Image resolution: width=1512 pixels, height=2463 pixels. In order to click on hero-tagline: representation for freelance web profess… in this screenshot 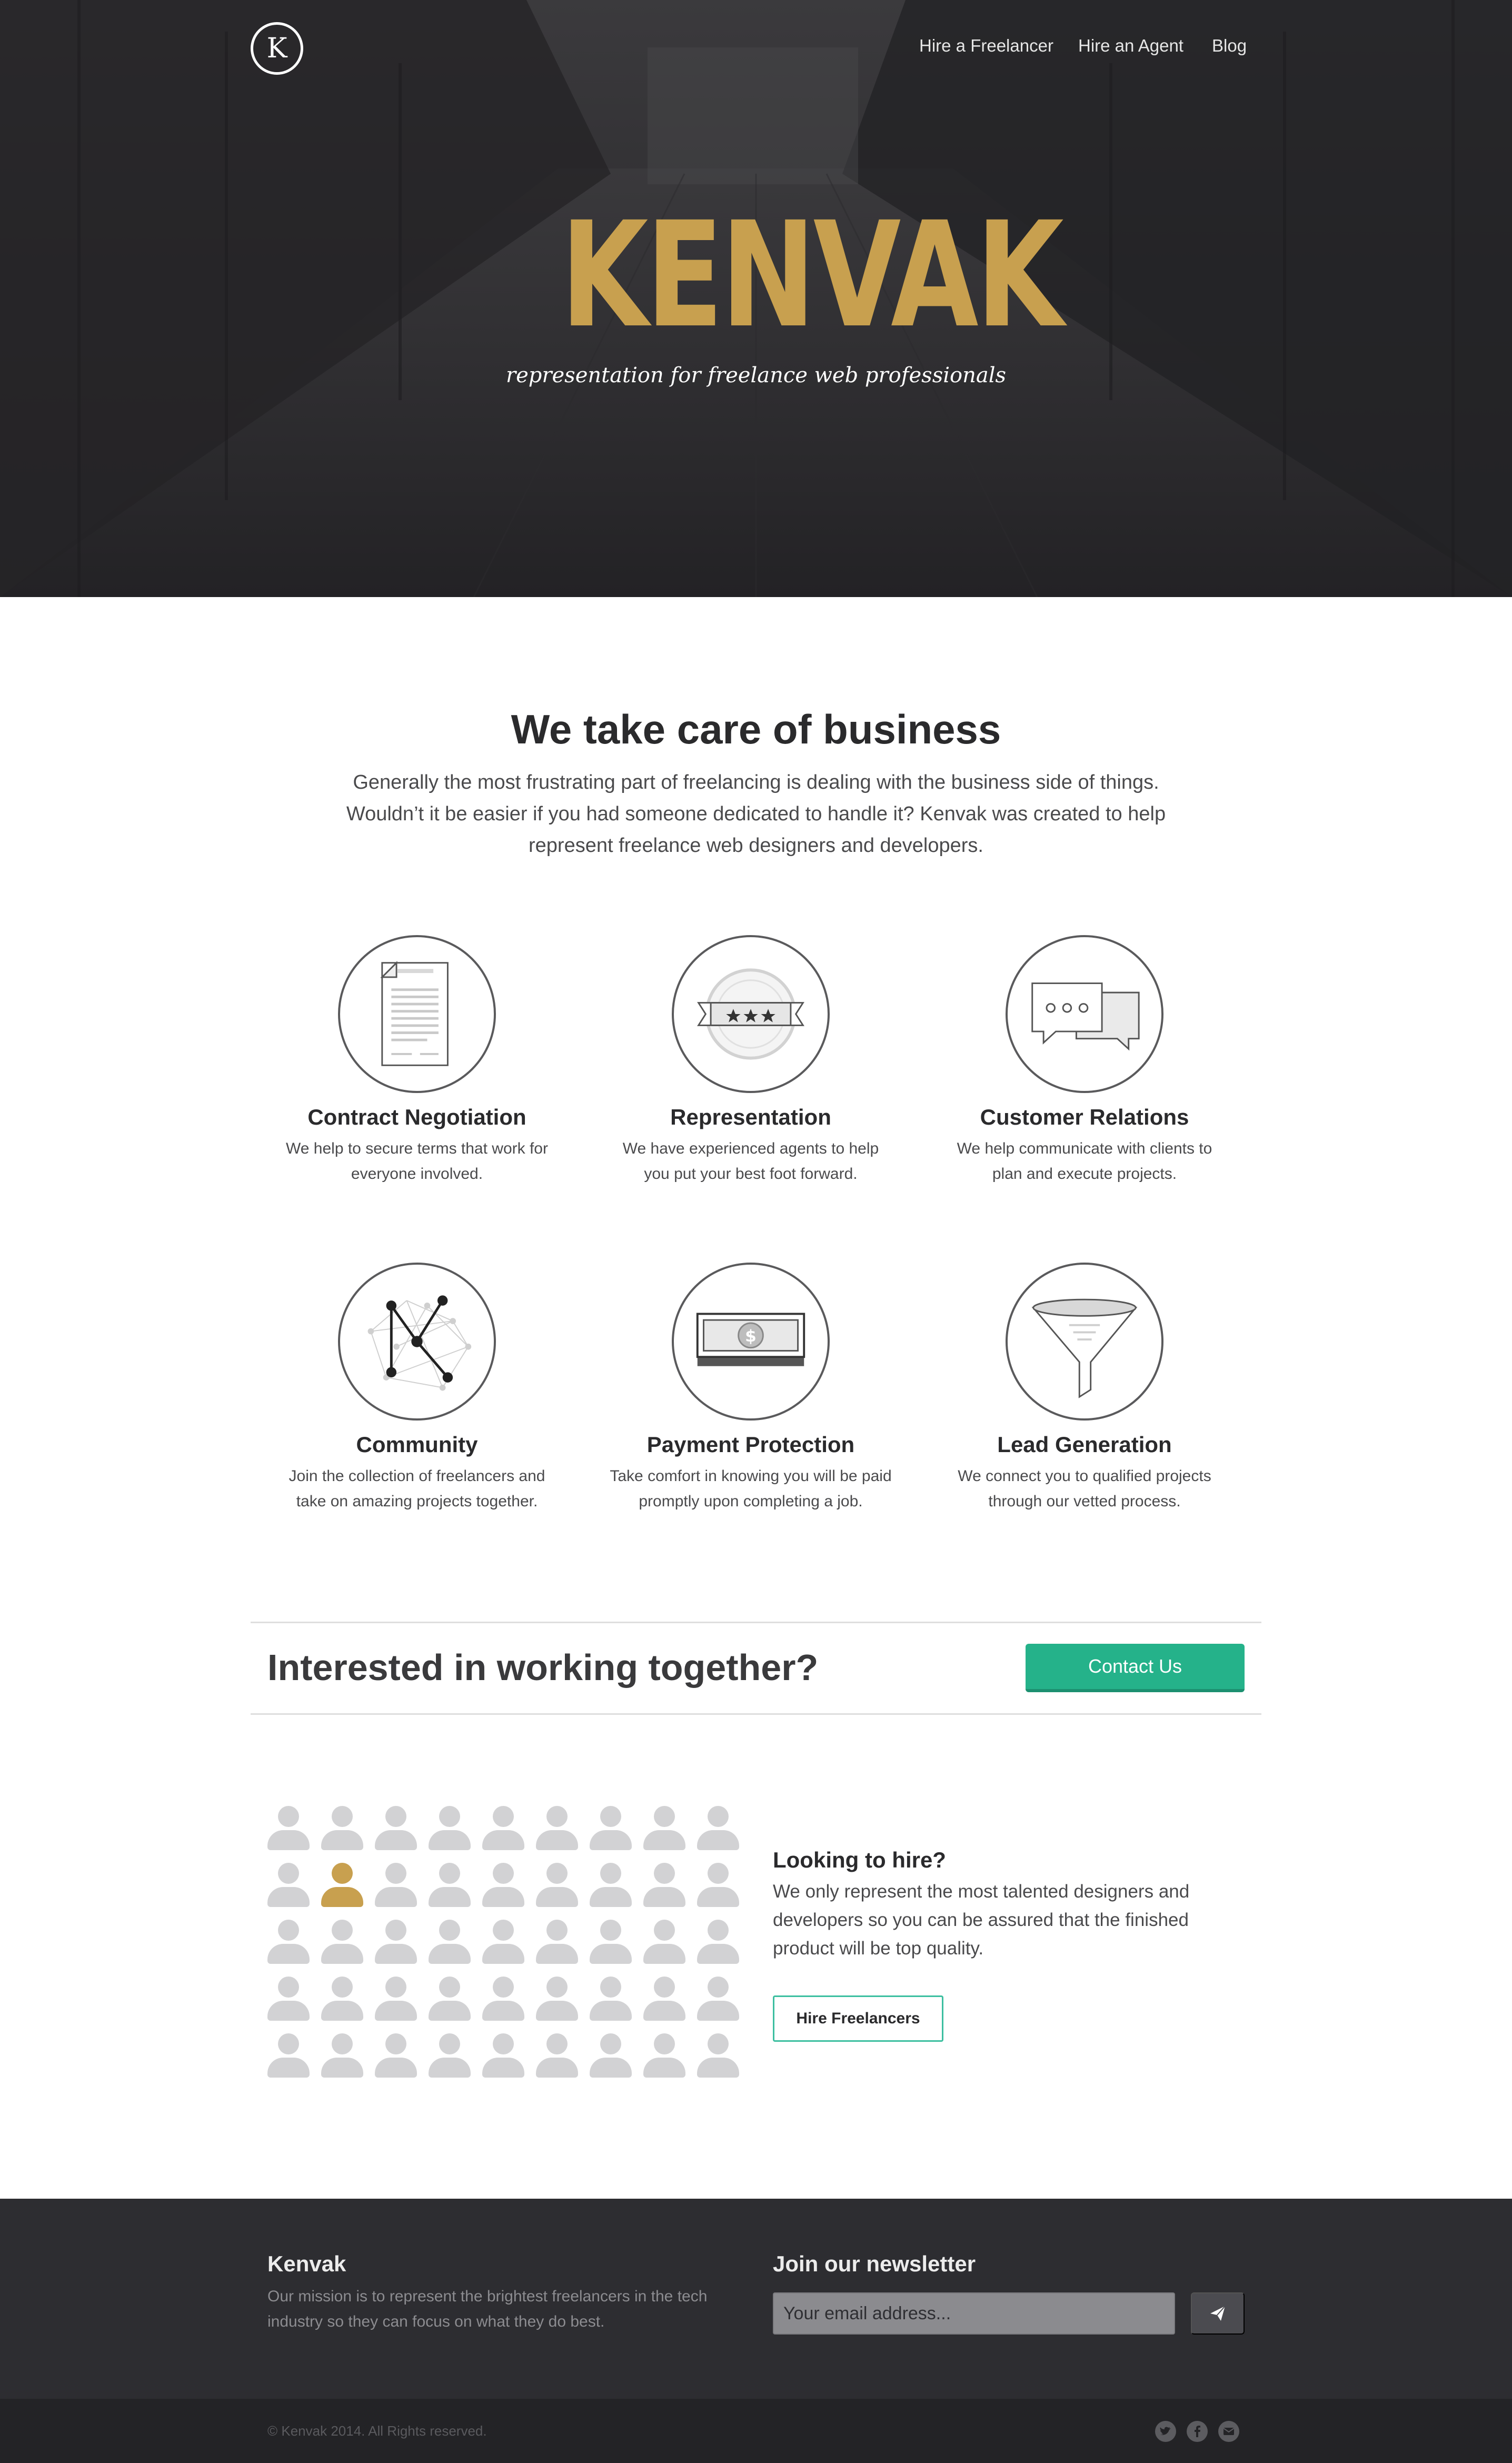, I will do `click(756, 375)`.